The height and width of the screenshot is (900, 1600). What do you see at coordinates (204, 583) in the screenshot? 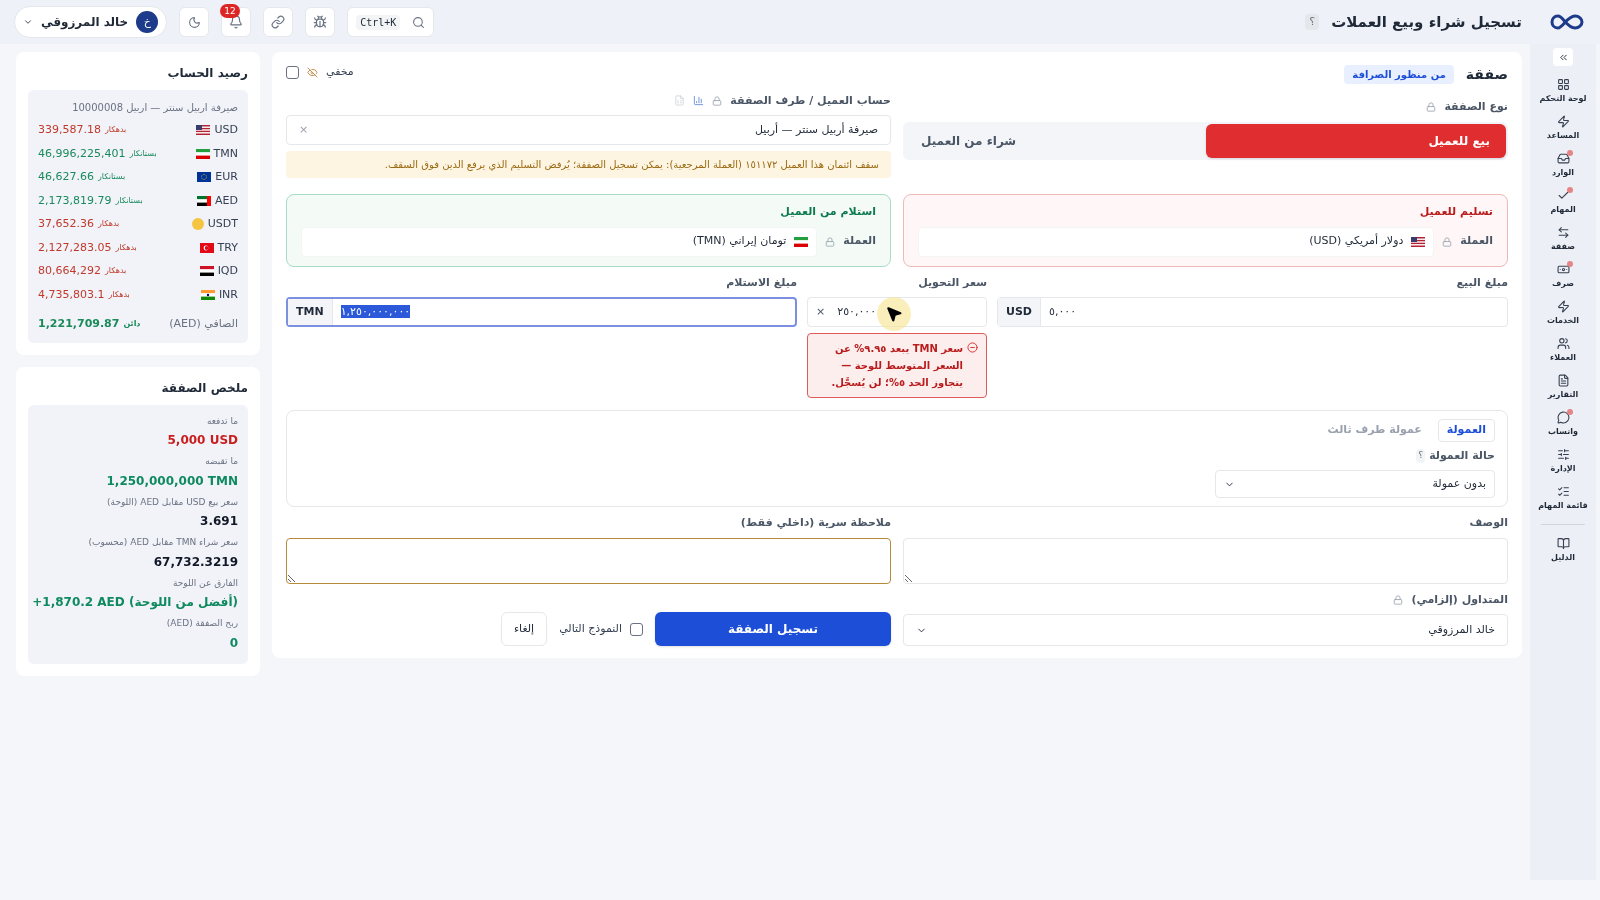
I see `summary-label: الفارق عن اللوحة` at bounding box center [204, 583].